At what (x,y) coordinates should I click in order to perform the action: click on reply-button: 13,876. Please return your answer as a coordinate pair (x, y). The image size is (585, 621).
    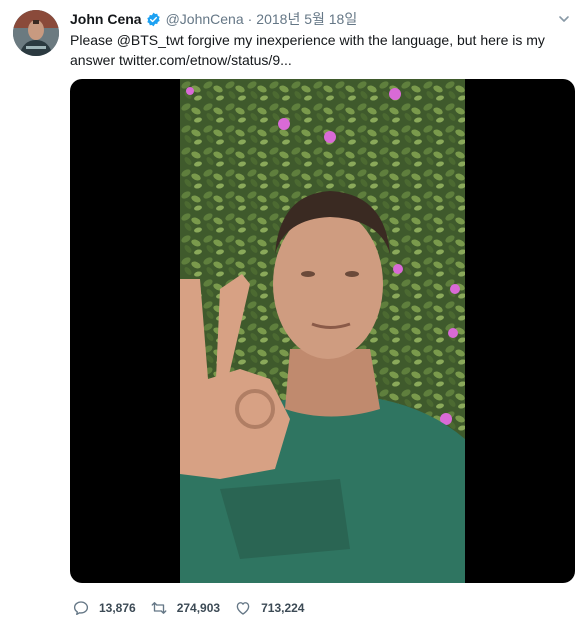
    Looking at the image, I should click on (104, 608).